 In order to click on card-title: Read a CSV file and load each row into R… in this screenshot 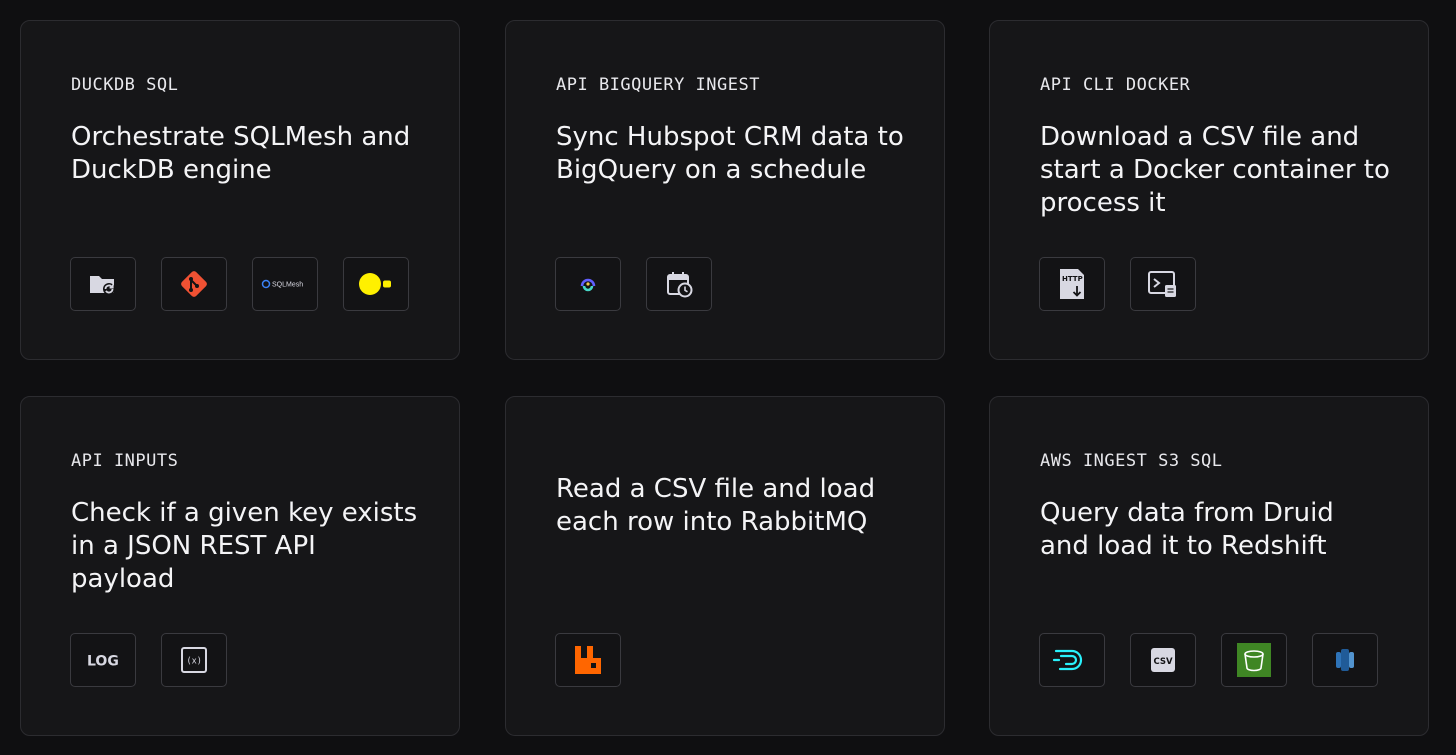, I will do `click(716, 505)`.